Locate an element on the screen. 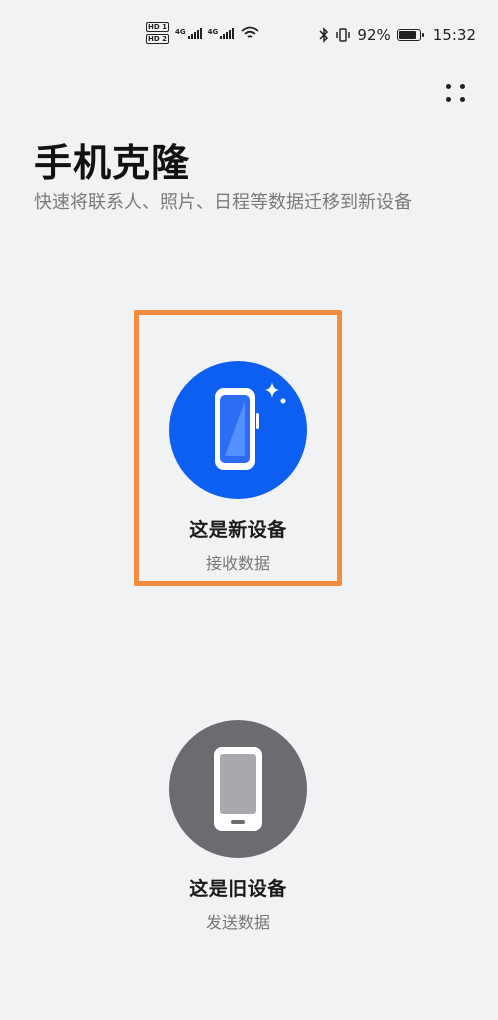 Image resolution: width=498 pixels, height=1020 pixels. old-device-circle is located at coordinates (238, 789).